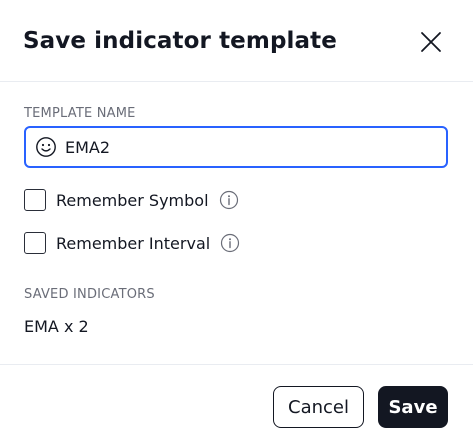 The height and width of the screenshot is (446, 473). What do you see at coordinates (80, 113) in the screenshot?
I see `template-name-label: TEMPLATE NAME` at bounding box center [80, 113].